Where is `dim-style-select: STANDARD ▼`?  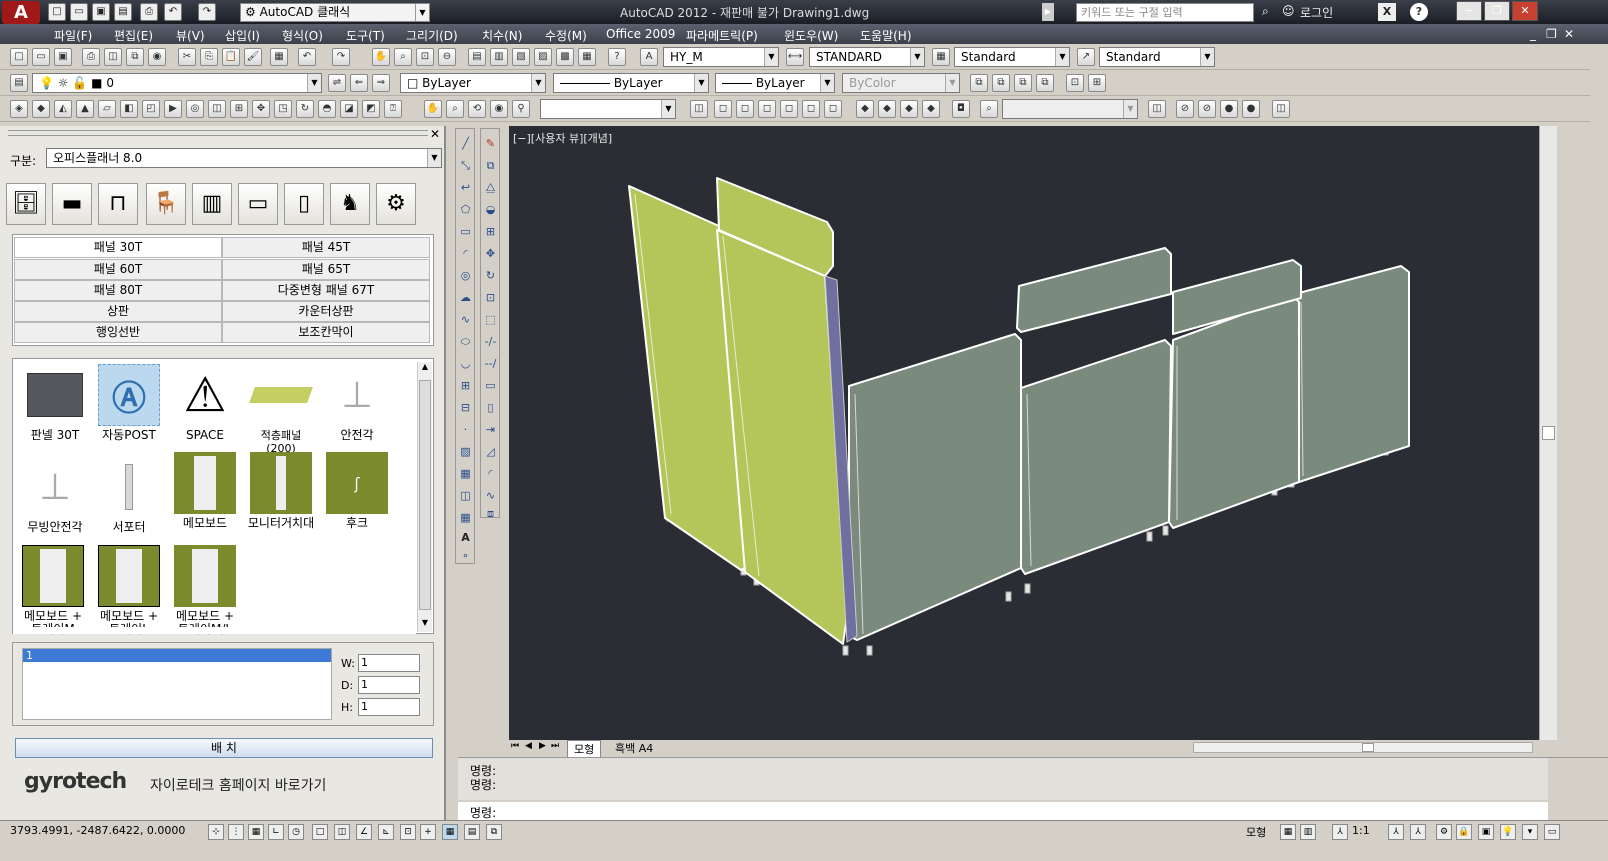
dim-style-select: STANDARD ▼ is located at coordinates (867, 57).